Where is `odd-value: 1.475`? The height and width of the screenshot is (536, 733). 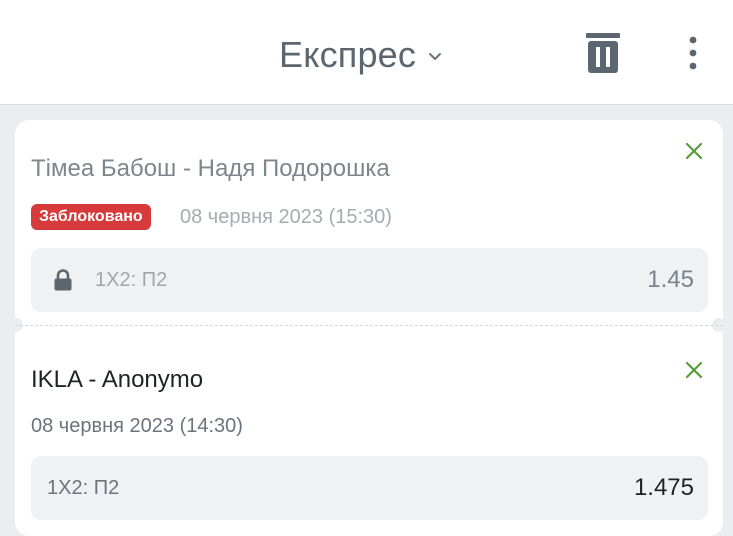
odd-value: 1.475 is located at coordinates (663, 487).